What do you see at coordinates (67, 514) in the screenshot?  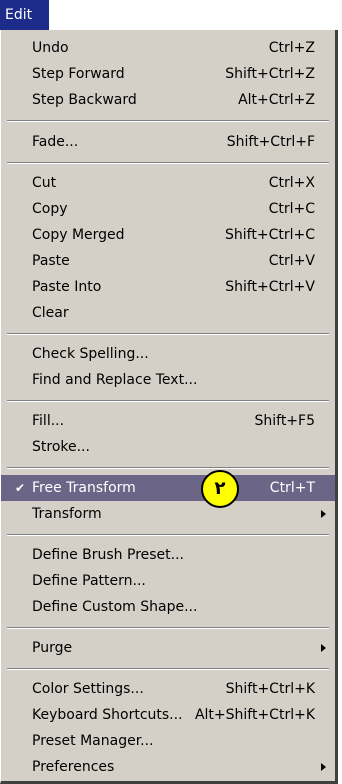 I see `menu-item-label: Transform` at bounding box center [67, 514].